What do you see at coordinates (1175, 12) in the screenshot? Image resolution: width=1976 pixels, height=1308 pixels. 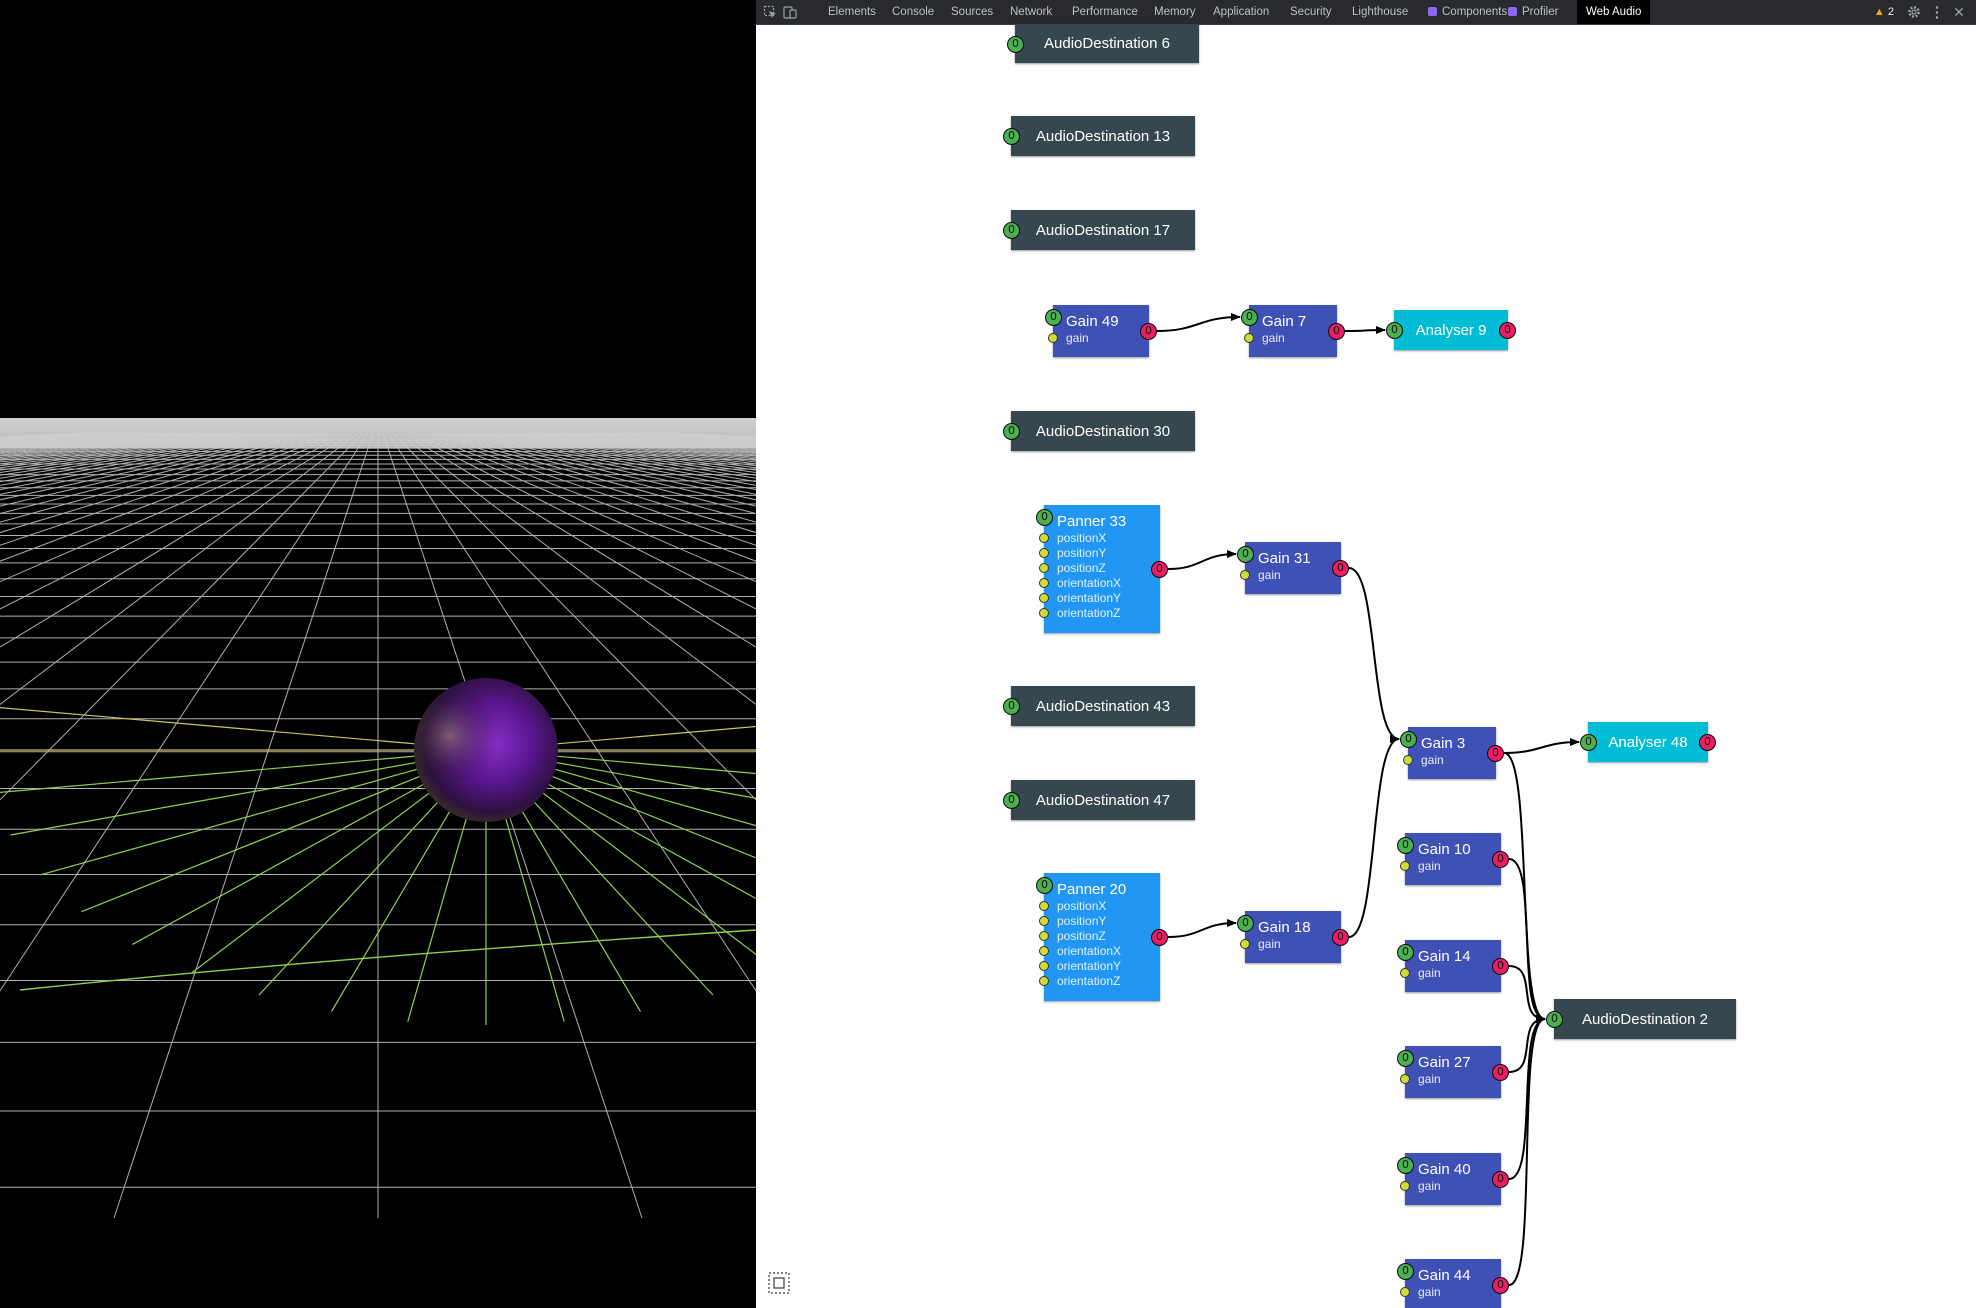 I see `tab-memory: Memory` at bounding box center [1175, 12].